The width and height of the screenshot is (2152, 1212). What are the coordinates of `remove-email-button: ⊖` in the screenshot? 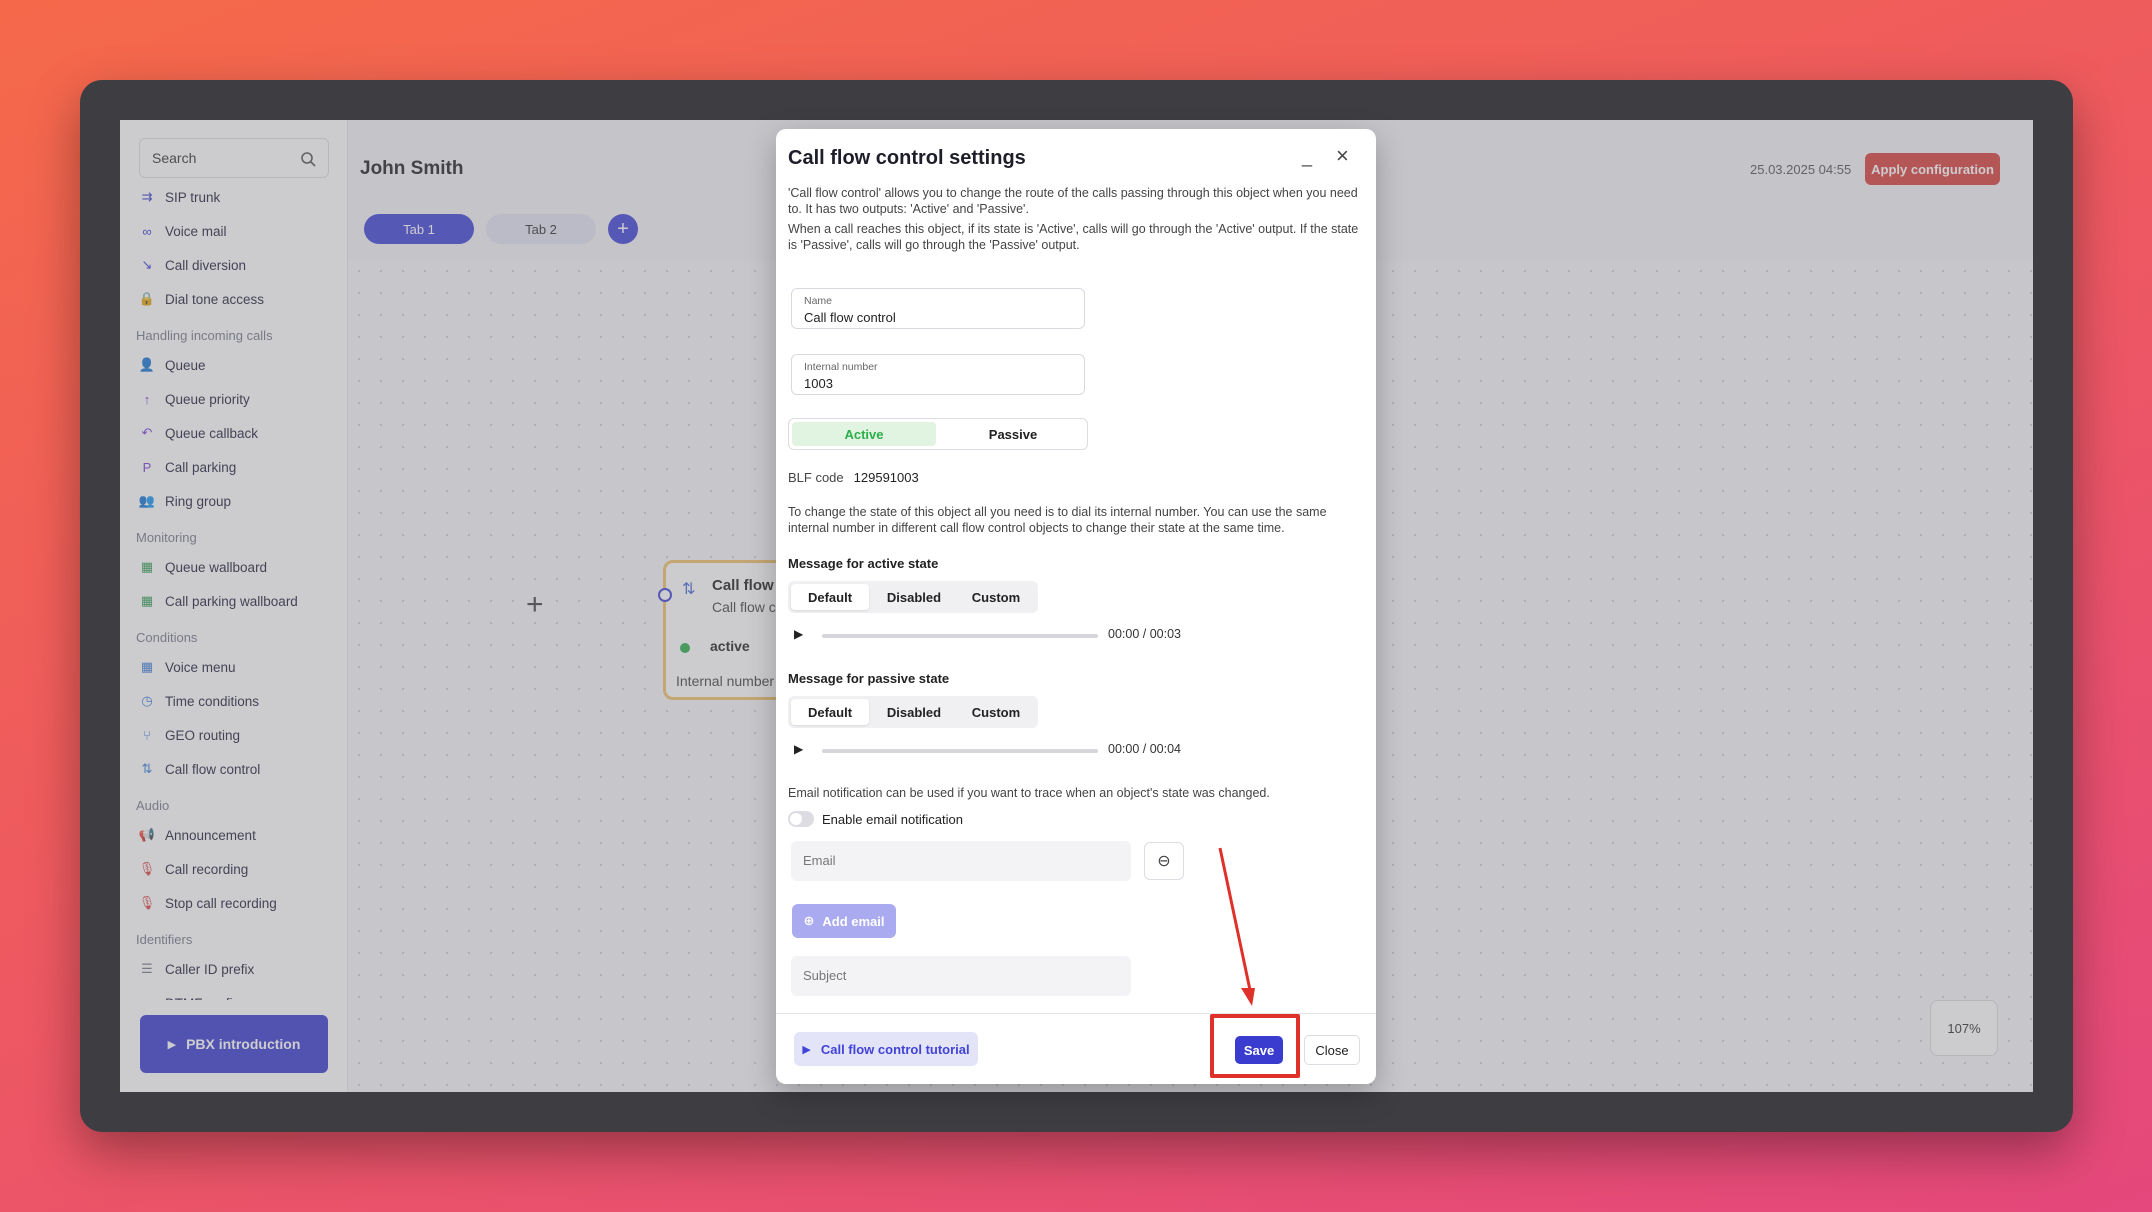 It's located at (1164, 861).